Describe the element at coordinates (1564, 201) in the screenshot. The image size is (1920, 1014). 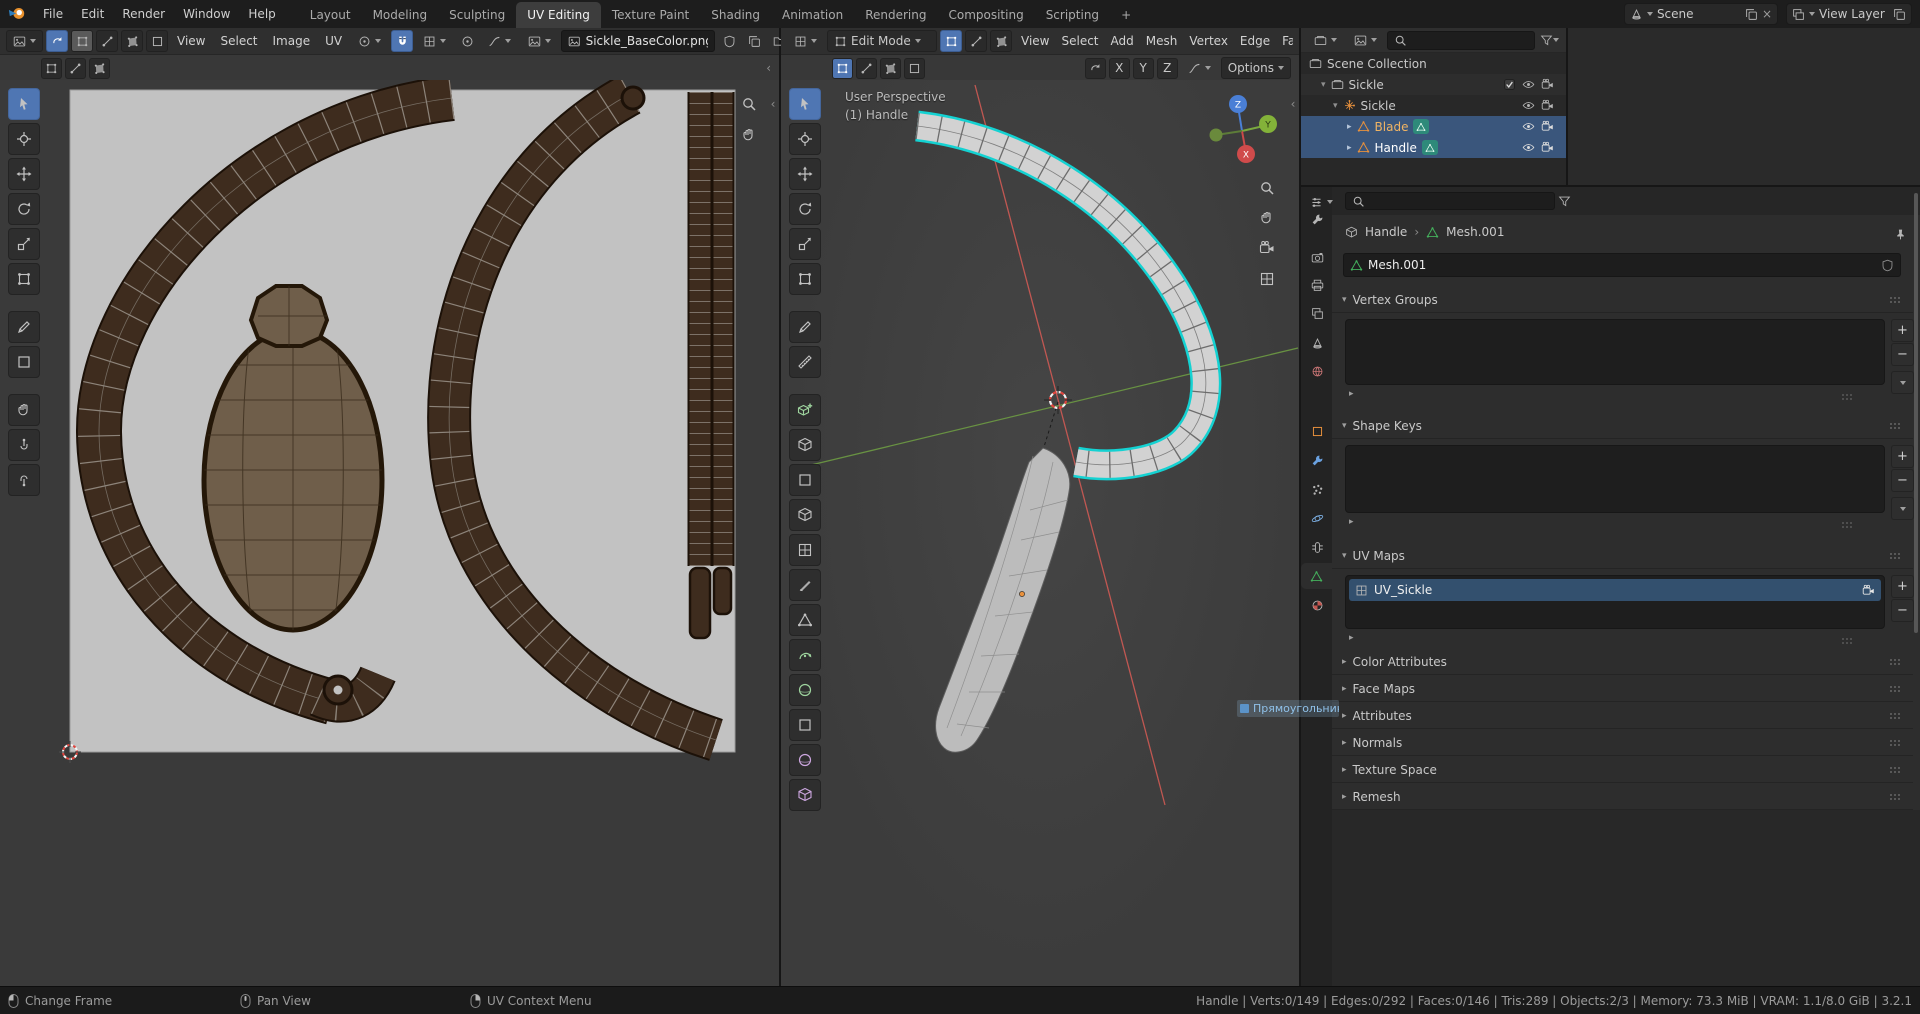
I see `properties-filter-button` at that location.